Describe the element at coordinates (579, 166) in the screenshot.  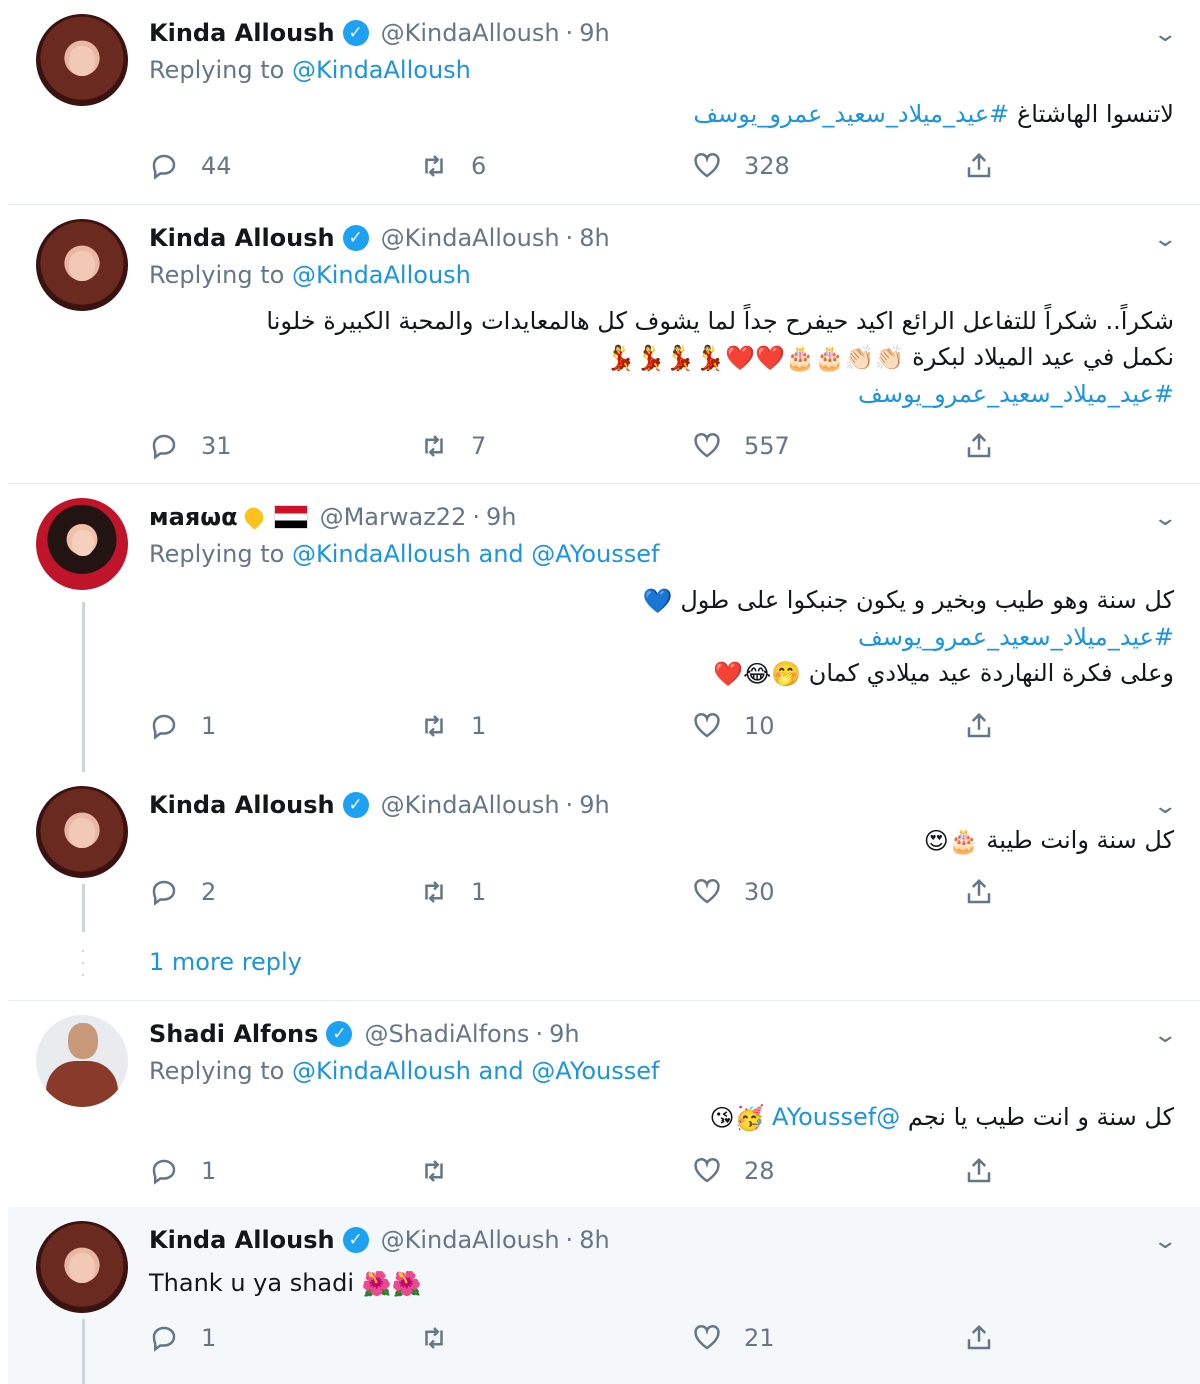
I see `tweet-actions: 44 6 328` at that location.